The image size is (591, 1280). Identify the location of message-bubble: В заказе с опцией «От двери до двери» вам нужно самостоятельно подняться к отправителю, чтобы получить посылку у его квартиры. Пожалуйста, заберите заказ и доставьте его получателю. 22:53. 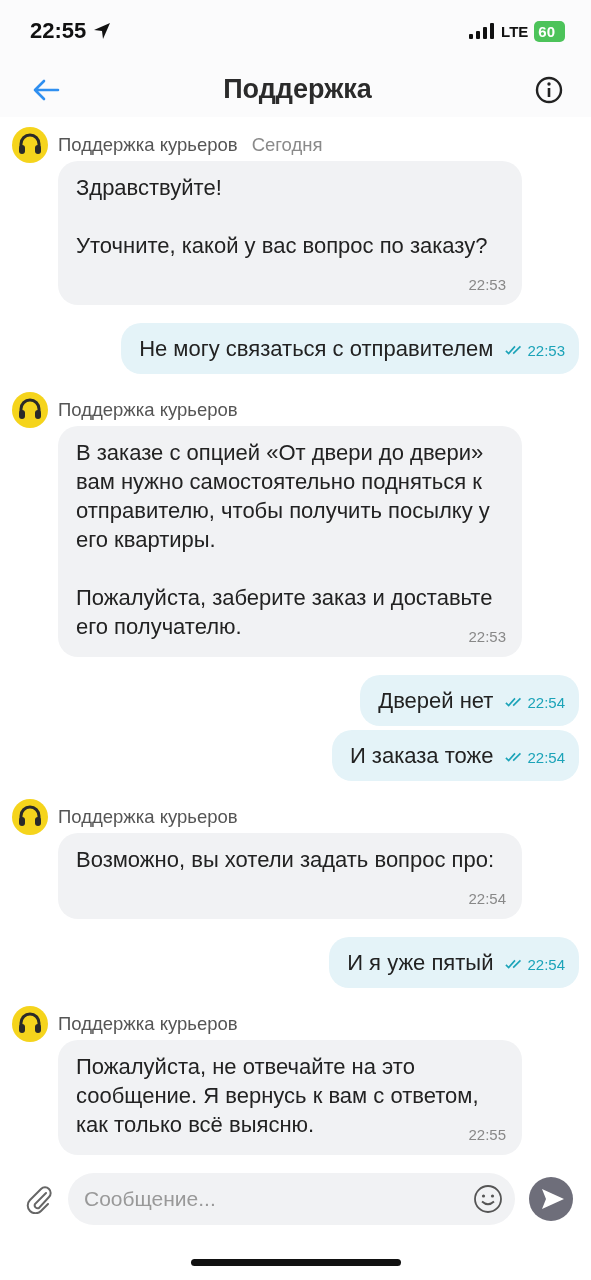
(290, 541).